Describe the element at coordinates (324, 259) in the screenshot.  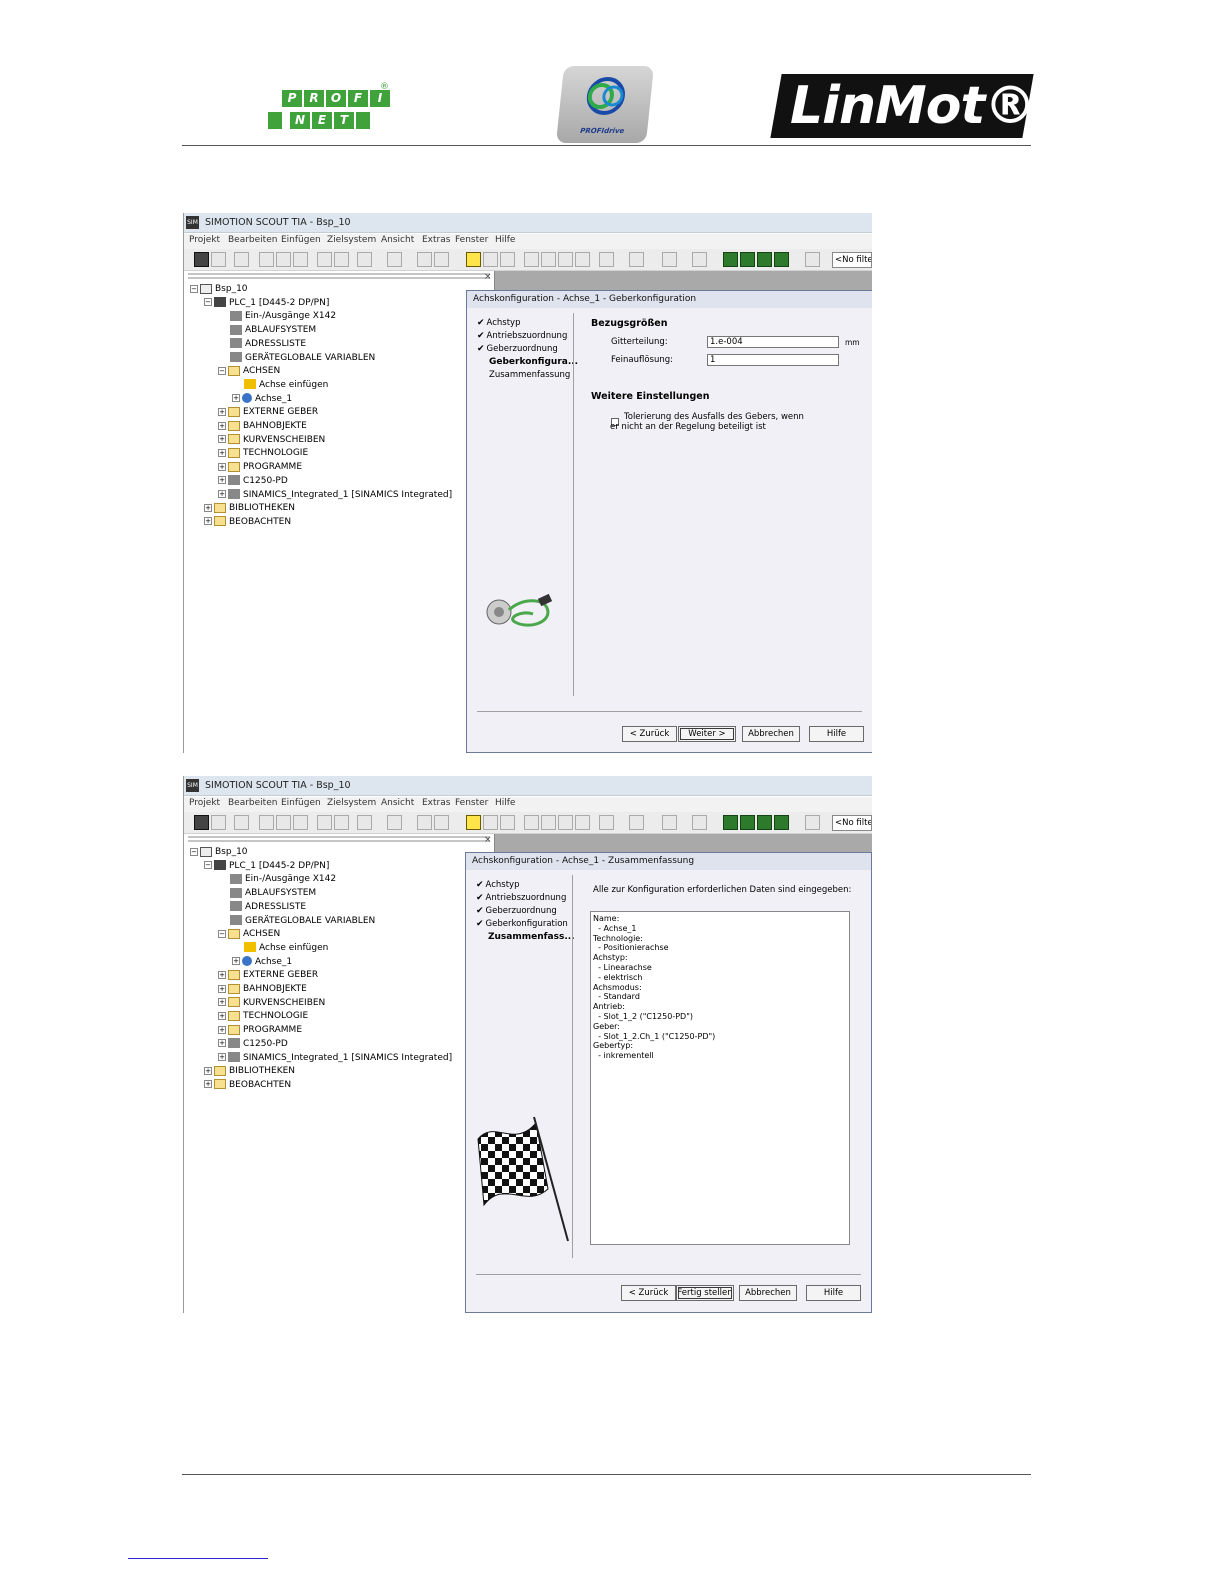
I see `undo-icon` at that location.